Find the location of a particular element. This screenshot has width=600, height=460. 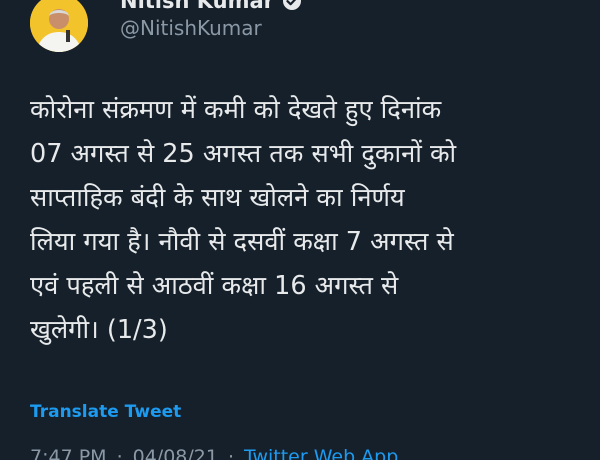

translate-tweet-link: Translate Tweet is located at coordinates (105, 412).